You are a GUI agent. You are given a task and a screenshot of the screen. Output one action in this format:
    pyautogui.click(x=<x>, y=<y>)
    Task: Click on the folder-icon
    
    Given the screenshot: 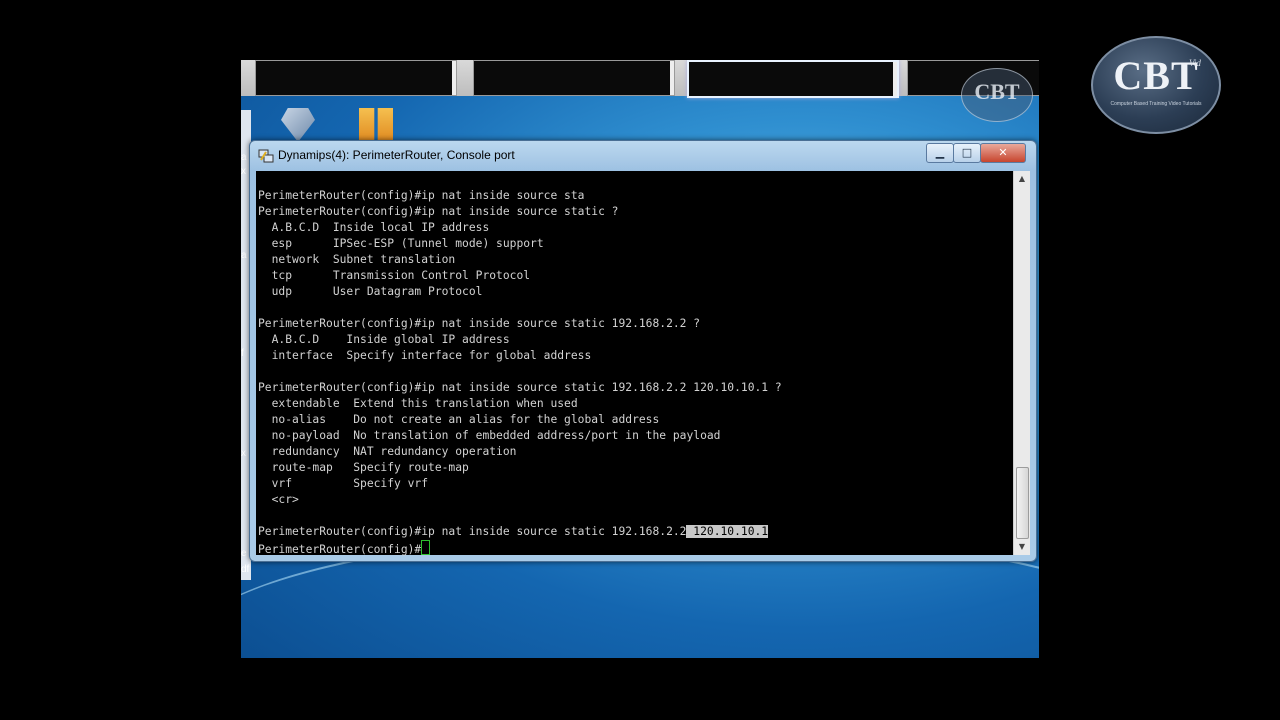 What is the action you would take?
    pyautogui.click(x=376, y=125)
    